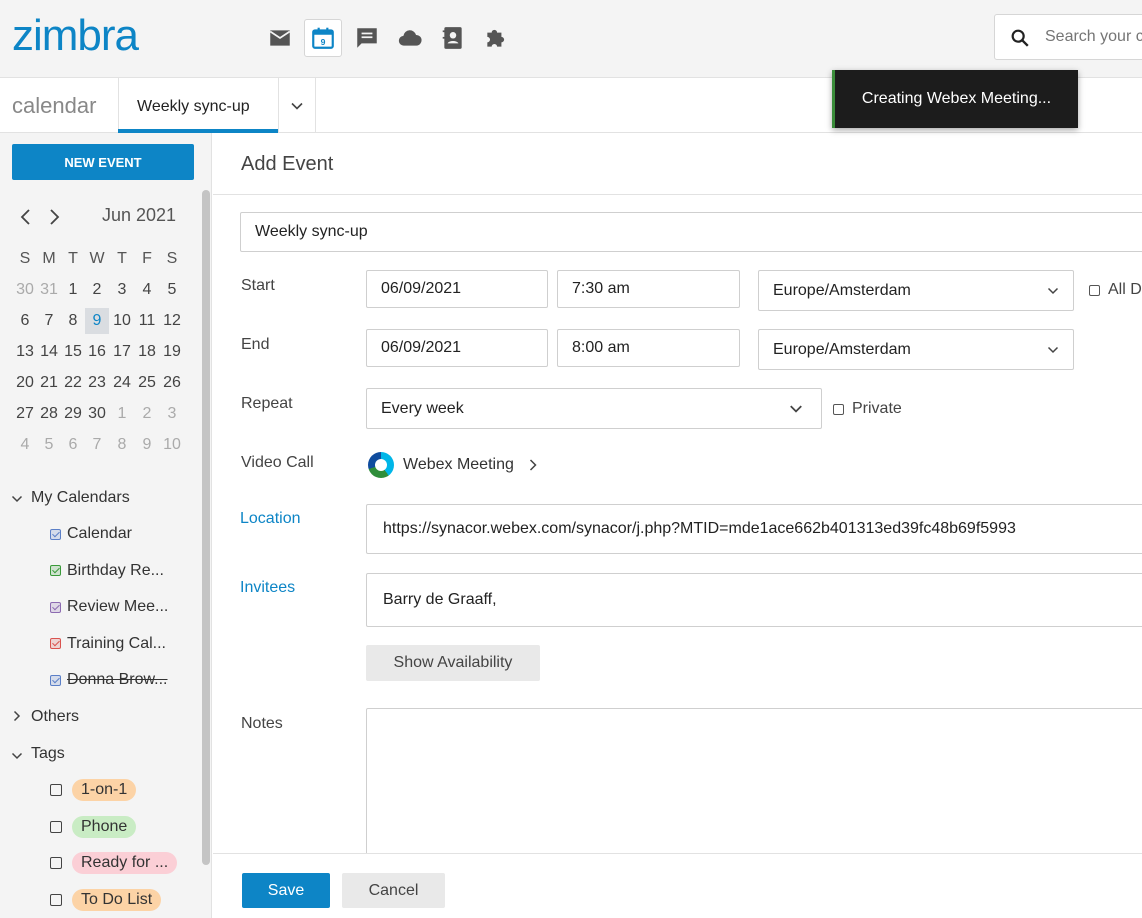 This screenshot has height=918, width=1142. Describe the element at coordinates (147, 352) in the screenshot. I see `calendar-day: 18` at that location.